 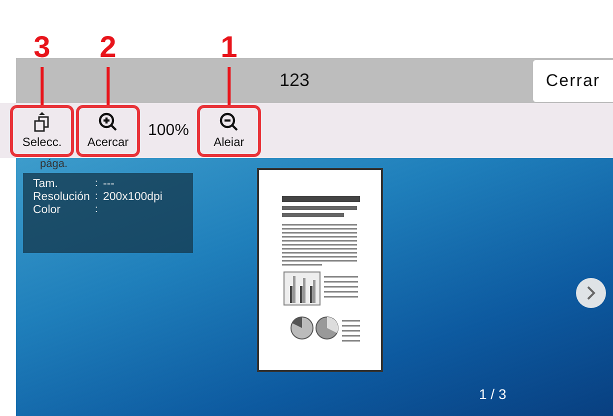 What do you see at coordinates (229, 47) in the screenshot?
I see `callout-number: 1` at bounding box center [229, 47].